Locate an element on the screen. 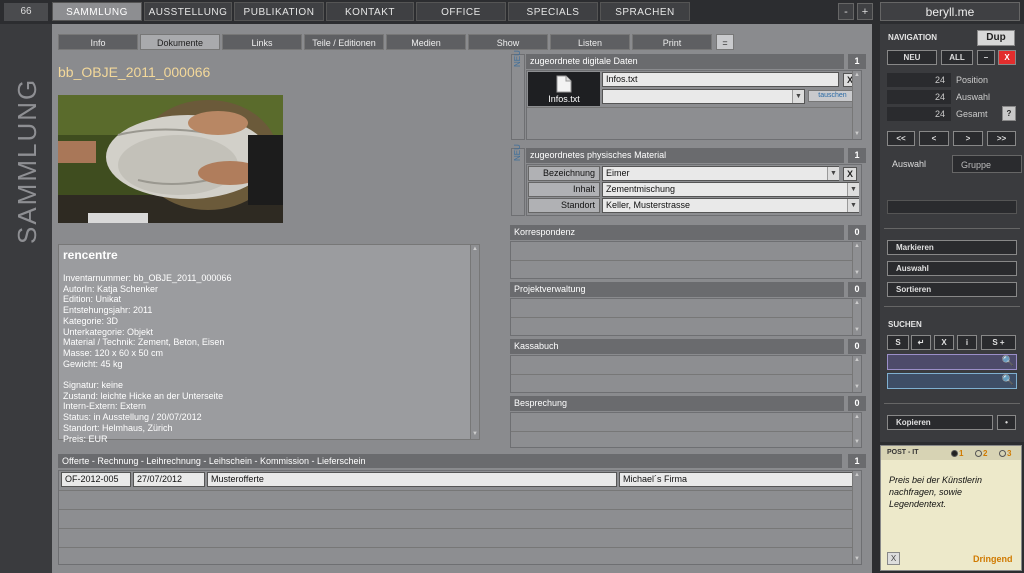  swap-file-button: tauschen is located at coordinates (832, 96).